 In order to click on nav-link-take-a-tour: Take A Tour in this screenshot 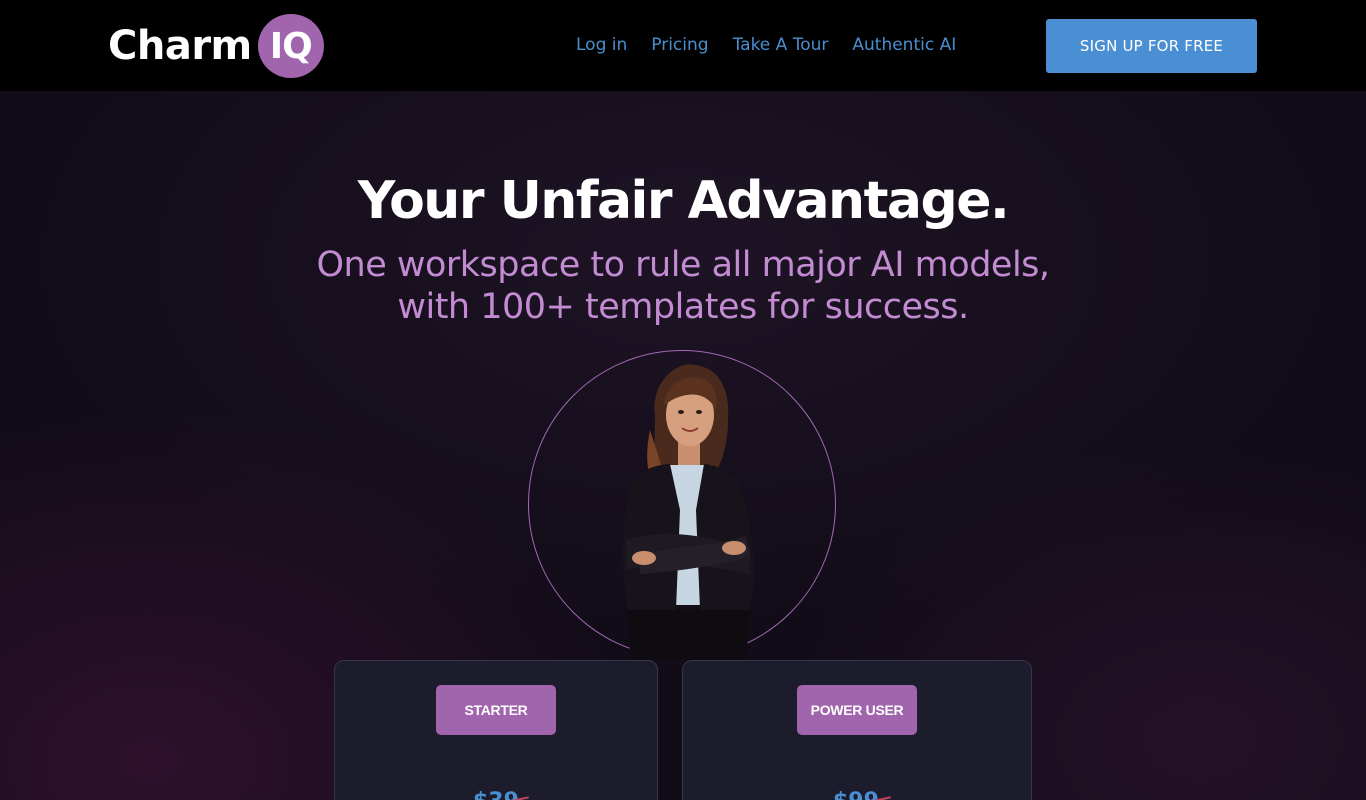, I will do `click(781, 45)`.